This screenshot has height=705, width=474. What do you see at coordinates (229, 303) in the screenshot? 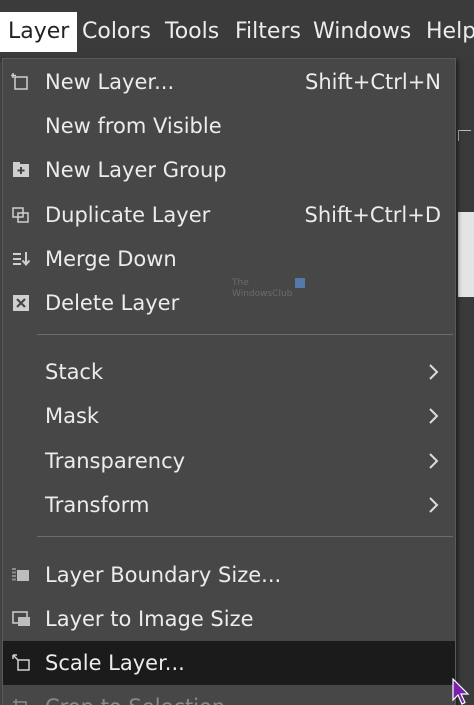
I see `menu-item-delete-layer: Delete Layer` at bounding box center [229, 303].